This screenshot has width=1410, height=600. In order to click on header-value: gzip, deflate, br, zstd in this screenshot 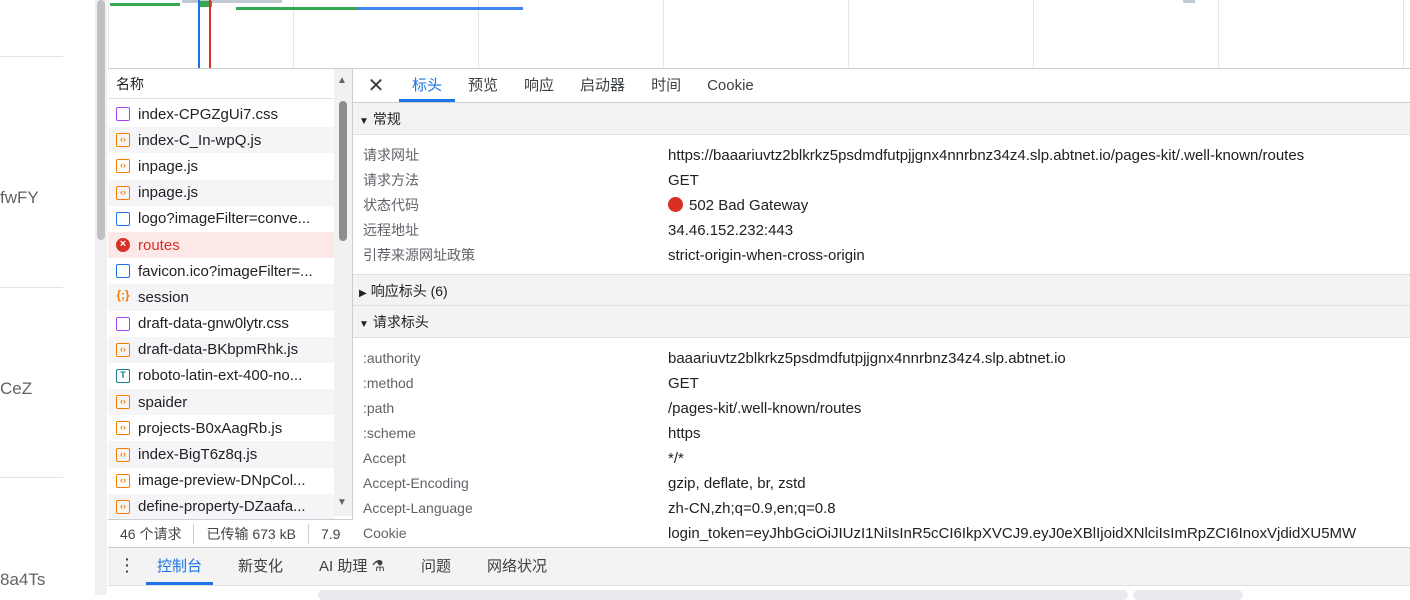, I will do `click(737, 483)`.